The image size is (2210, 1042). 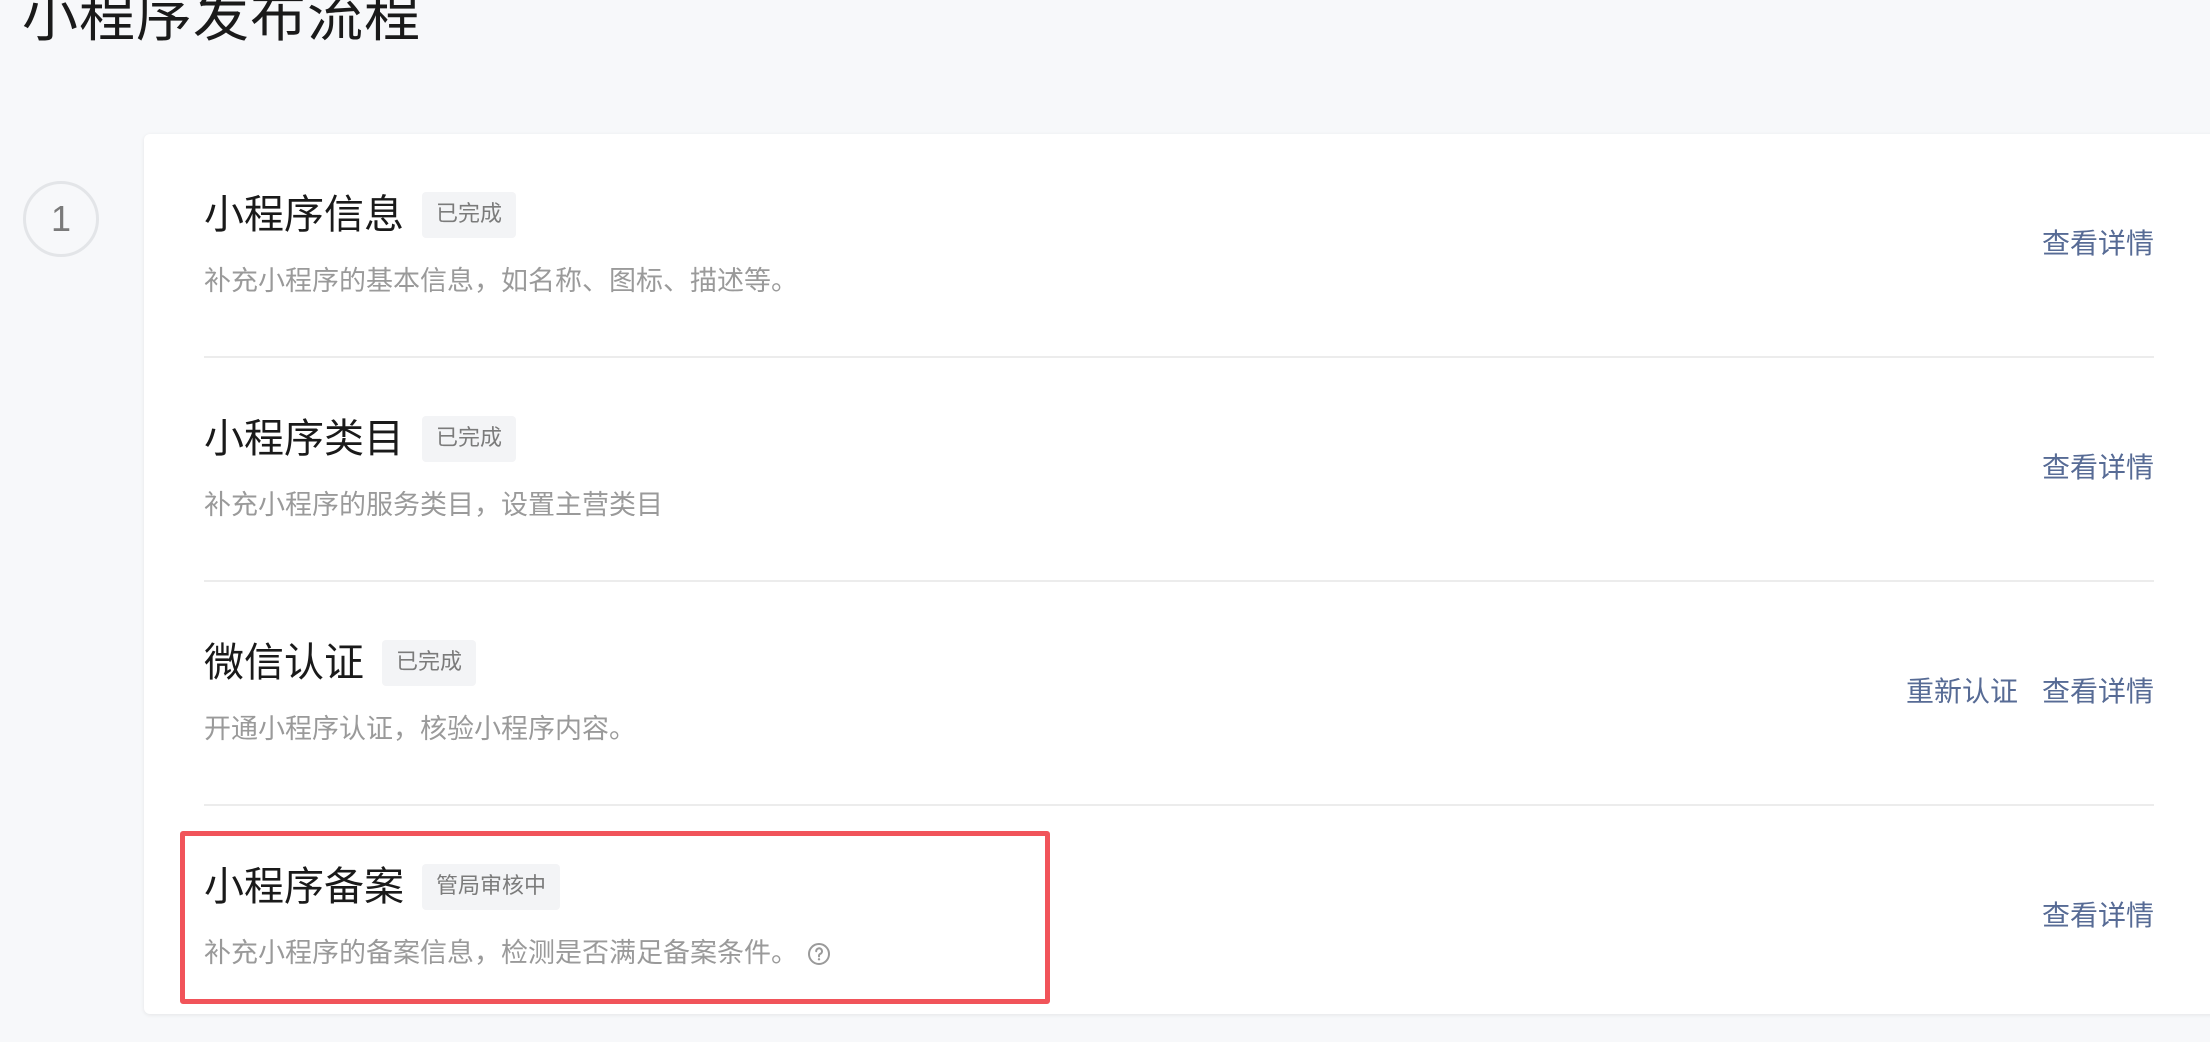 I want to click on row-title-line: 小程序信息 已完成, so click(x=360, y=215).